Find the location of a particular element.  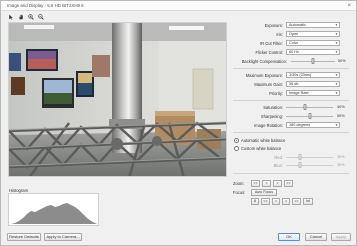

focus-forward-button: > is located at coordinates (286, 201).